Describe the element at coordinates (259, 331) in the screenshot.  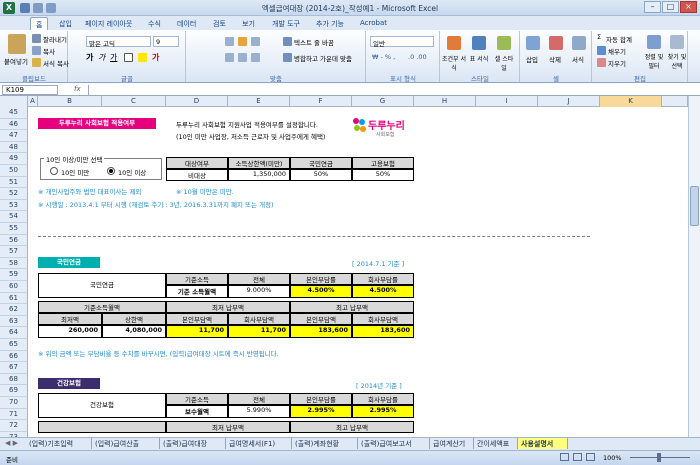
I see `pension-min-company: 11,700` at that location.